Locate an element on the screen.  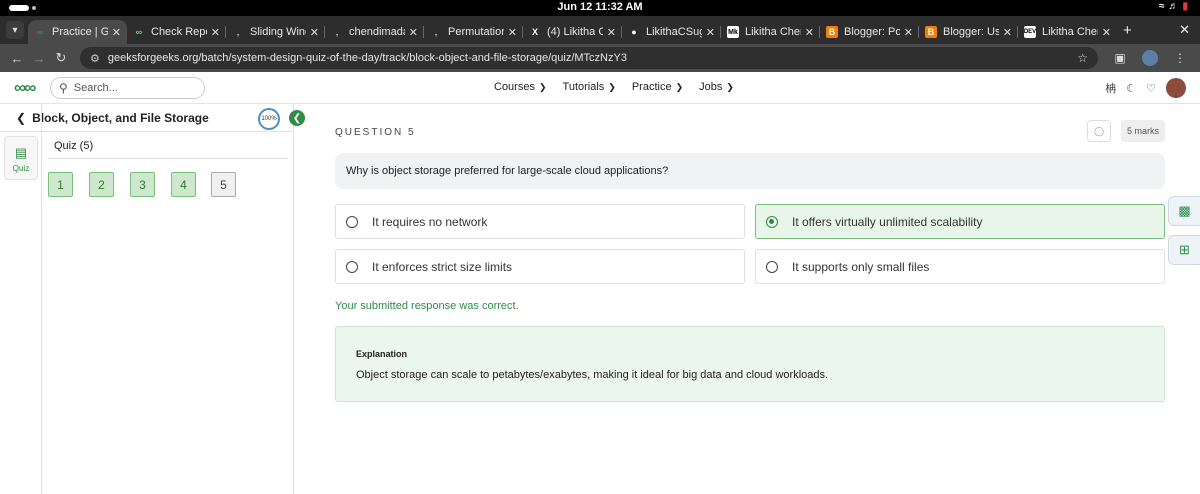
notification-bell-icon: ♡ is located at coordinates (1151, 88).